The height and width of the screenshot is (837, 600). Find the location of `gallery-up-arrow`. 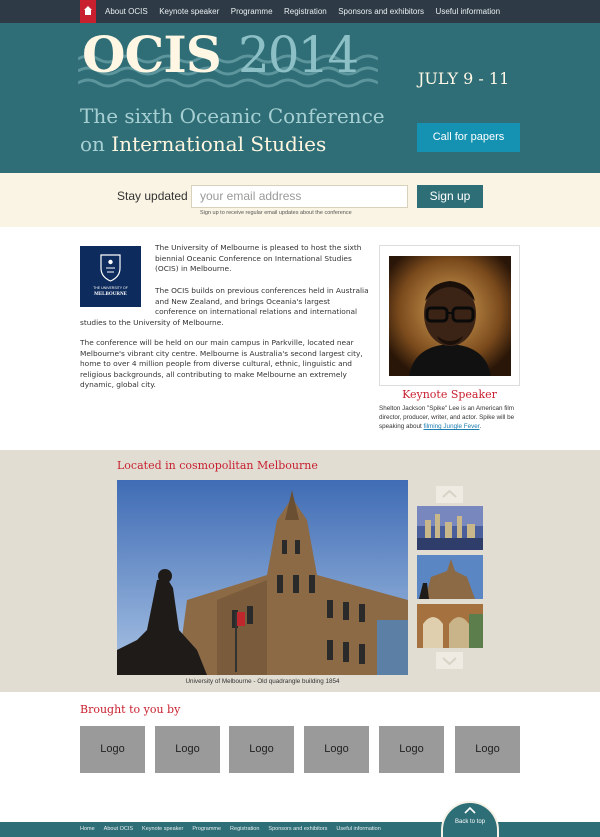

gallery-up-arrow is located at coordinates (449, 494).